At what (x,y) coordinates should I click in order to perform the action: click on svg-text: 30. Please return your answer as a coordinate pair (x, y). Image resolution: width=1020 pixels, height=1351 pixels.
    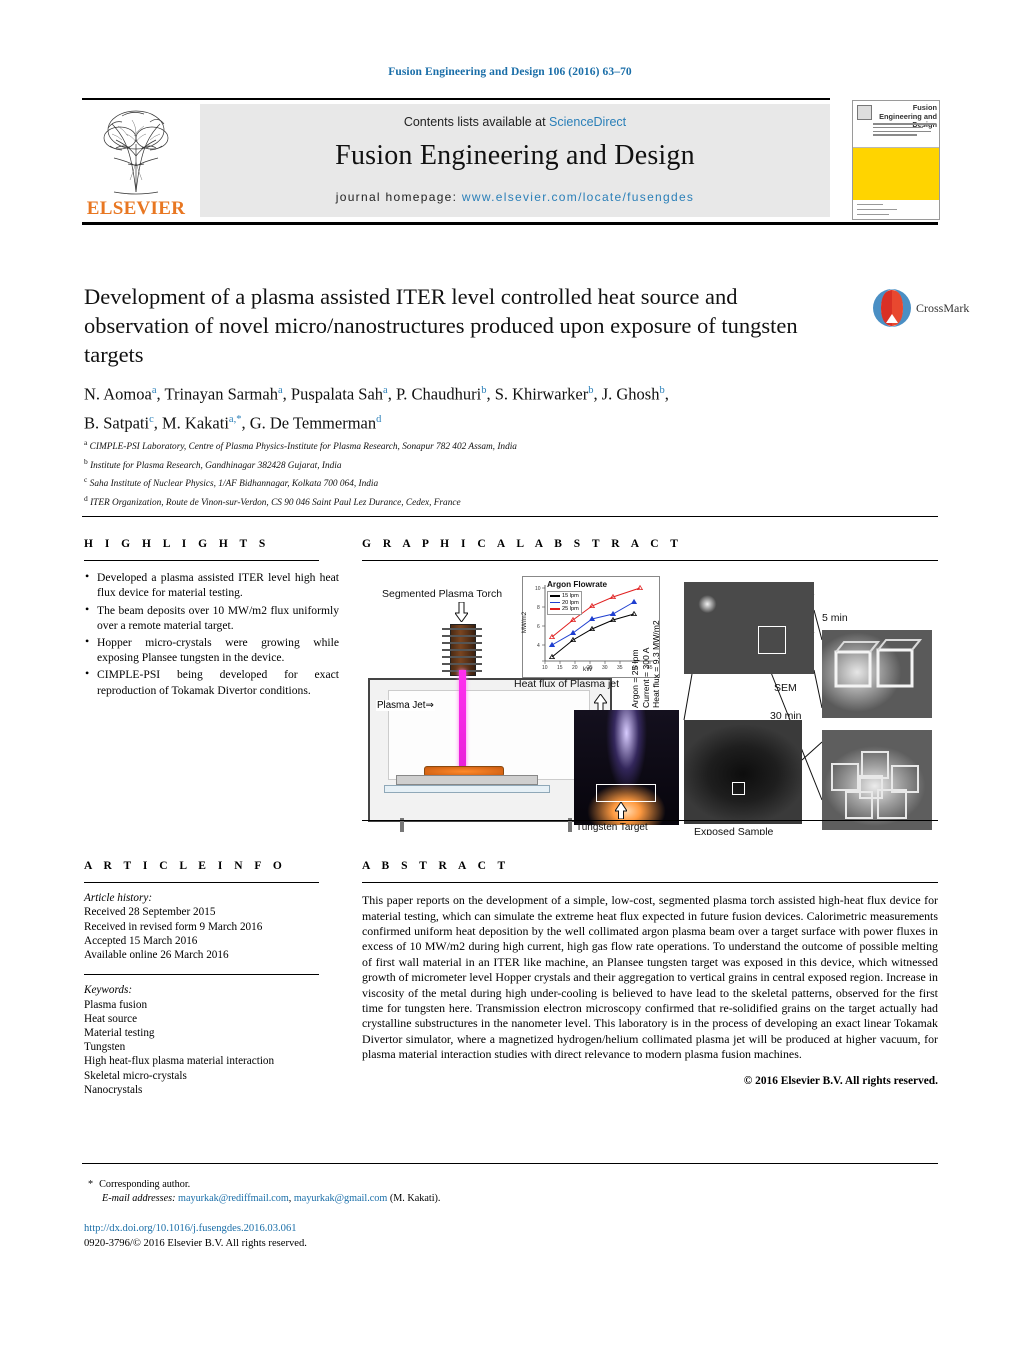
    Looking at the image, I should click on (605, 668).